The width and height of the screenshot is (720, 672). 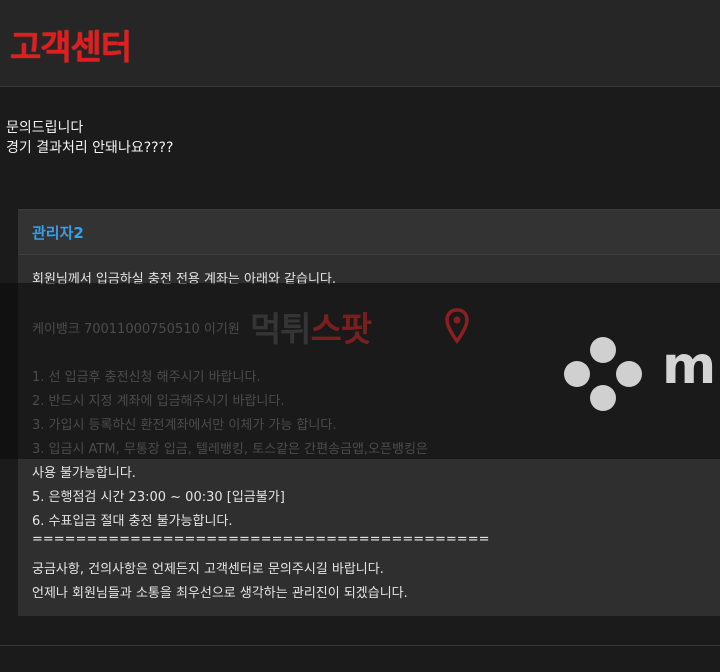 I want to click on reply-line: 회원님께서 입금하실 충전 전용 계좌는 아래와 같습니다., so click(x=184, y=279).